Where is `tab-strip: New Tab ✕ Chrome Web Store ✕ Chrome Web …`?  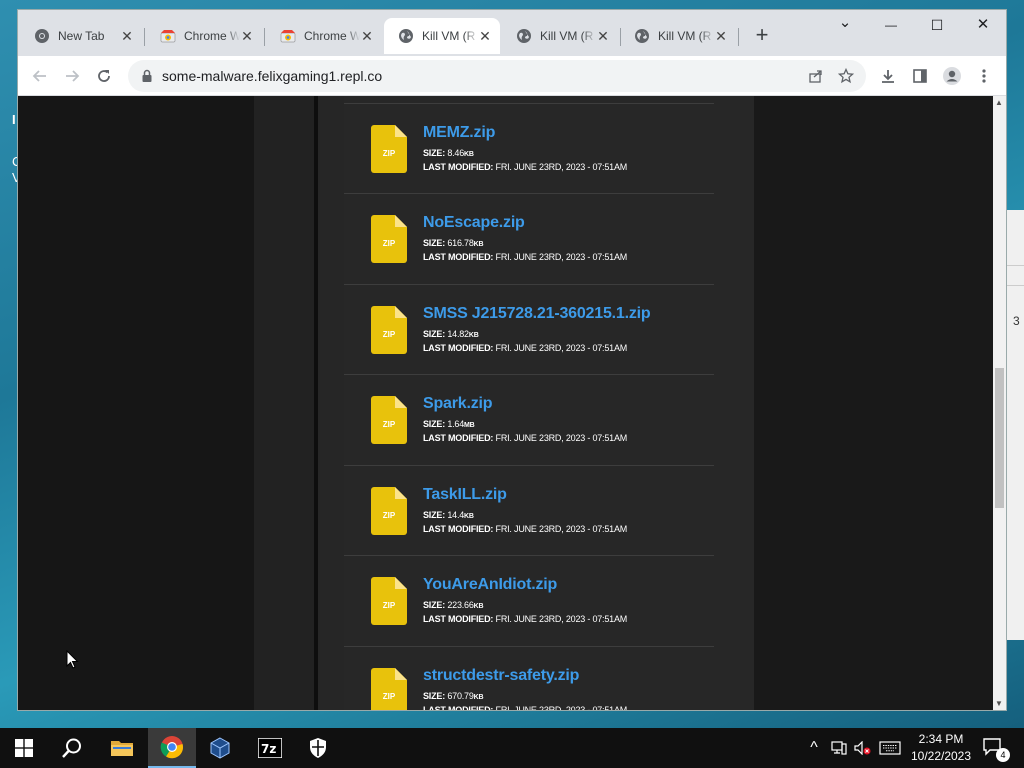 tab-strip: New Tab ✕ Chrome Web Store ✕ Chrome Web … is located at coordinates (512, 33).